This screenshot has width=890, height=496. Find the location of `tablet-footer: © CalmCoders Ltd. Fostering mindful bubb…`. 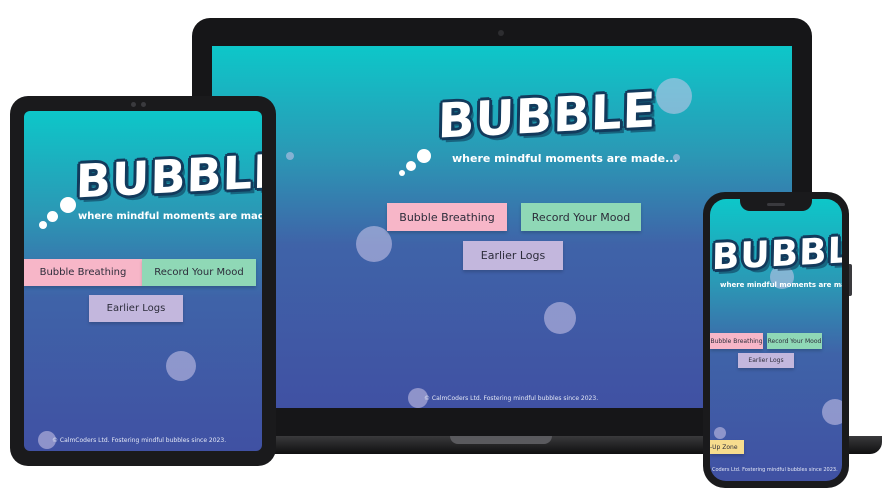

tablet-footer: © CalmCoders Ltd. Fostering mindful bubb… is located at coordinates (139, 440).